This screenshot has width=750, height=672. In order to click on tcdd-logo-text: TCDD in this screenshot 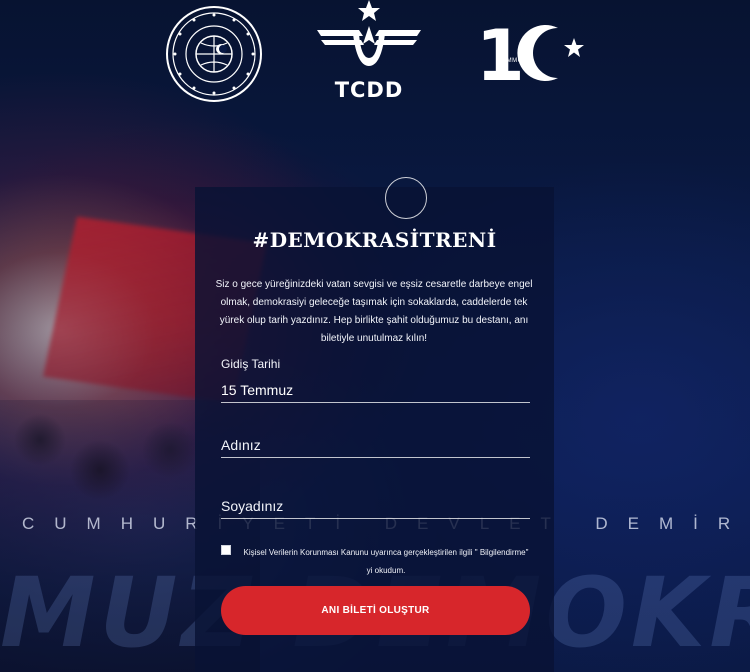, I will do `click(369, 90)`.